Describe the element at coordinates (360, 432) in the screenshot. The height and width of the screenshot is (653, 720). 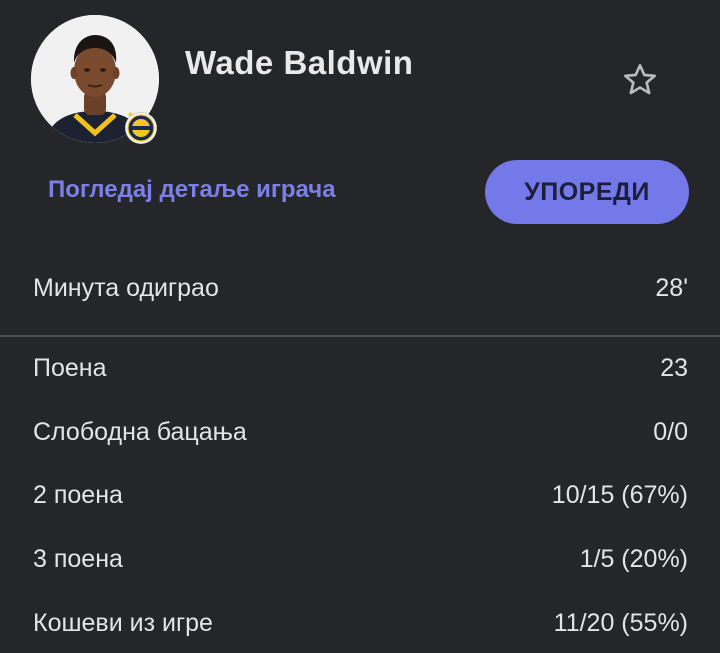
I see `stat-row-free-throws: Слободна бацања 0/0` at that location.